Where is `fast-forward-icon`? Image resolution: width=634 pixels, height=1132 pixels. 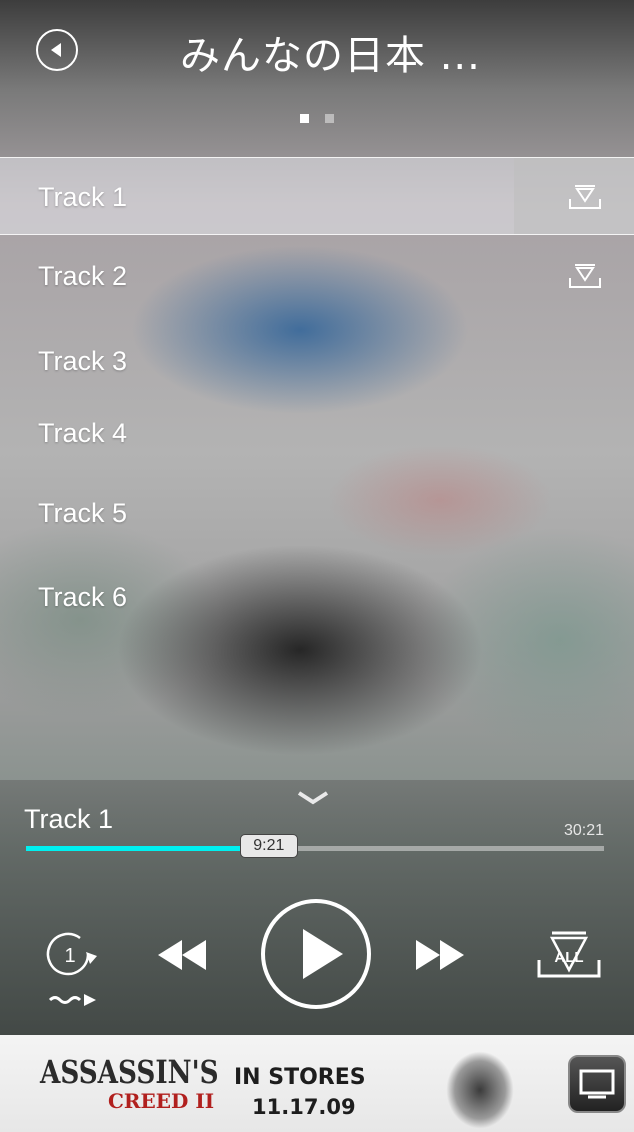 fast-forward-icon is located at coordinates (440, 955).